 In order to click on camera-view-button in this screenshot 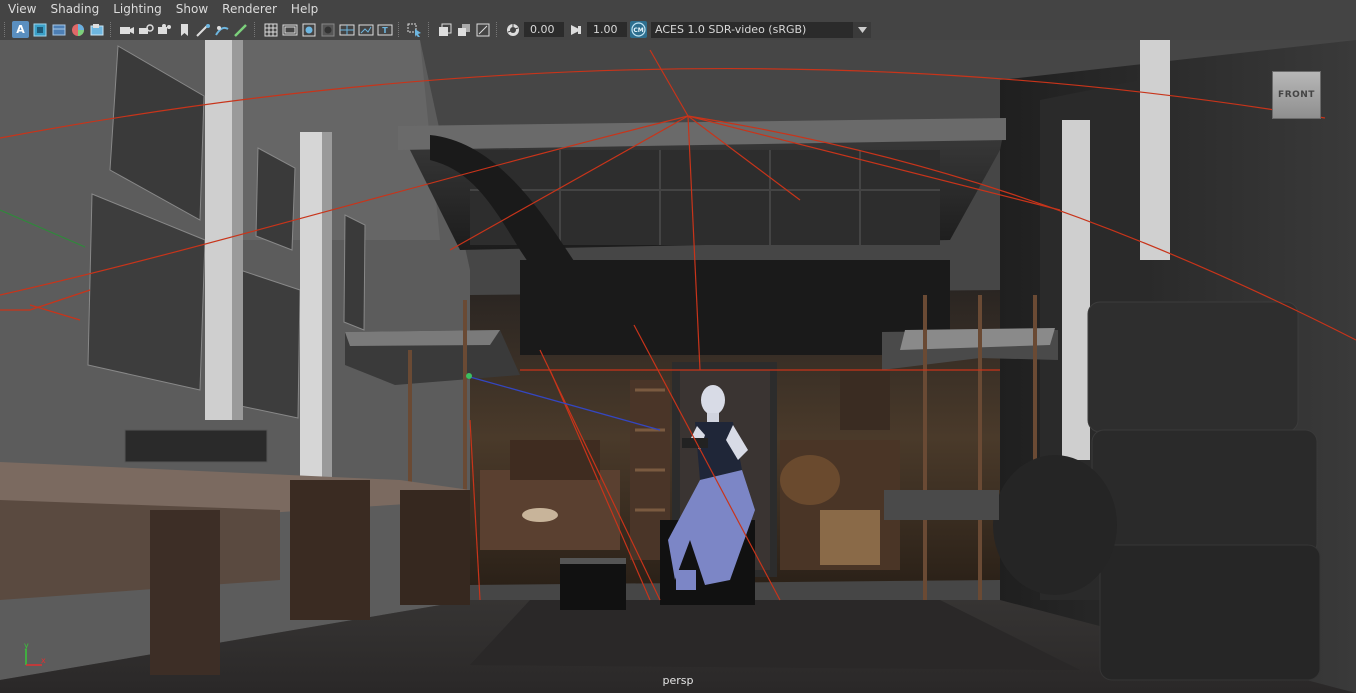, I will do `click(126, 29)`.